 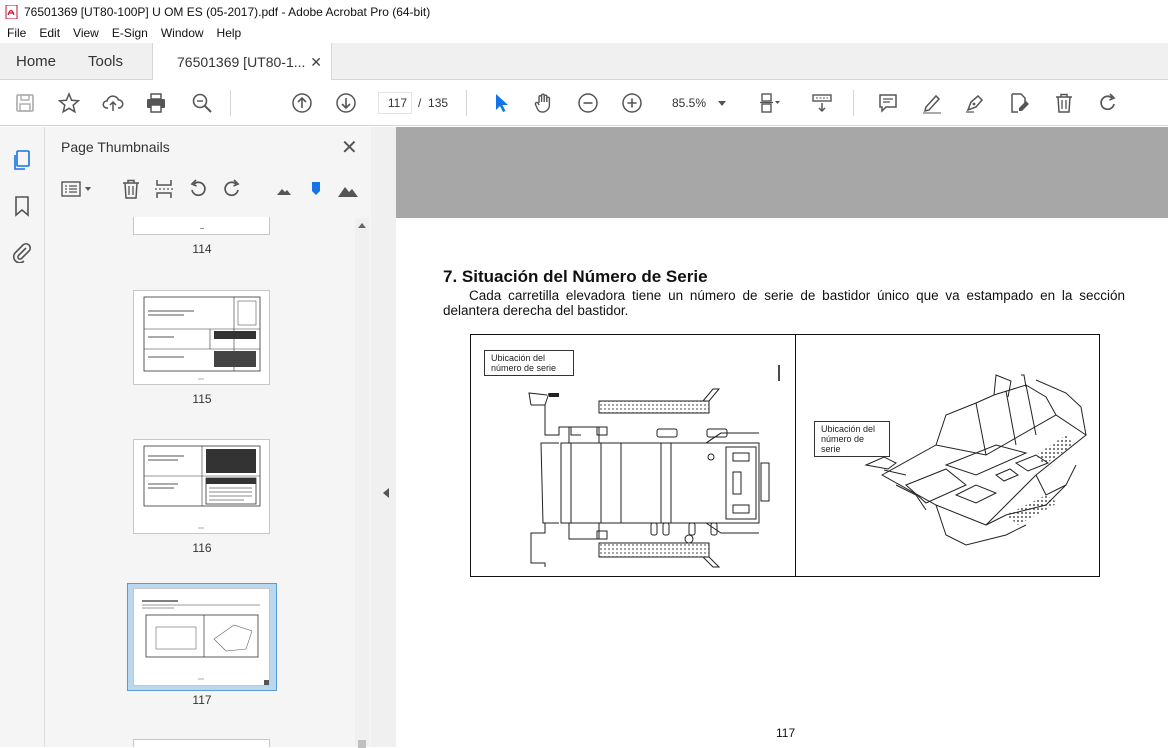 I want to click on bookmark-star-icon, so click(x=69, y=103).